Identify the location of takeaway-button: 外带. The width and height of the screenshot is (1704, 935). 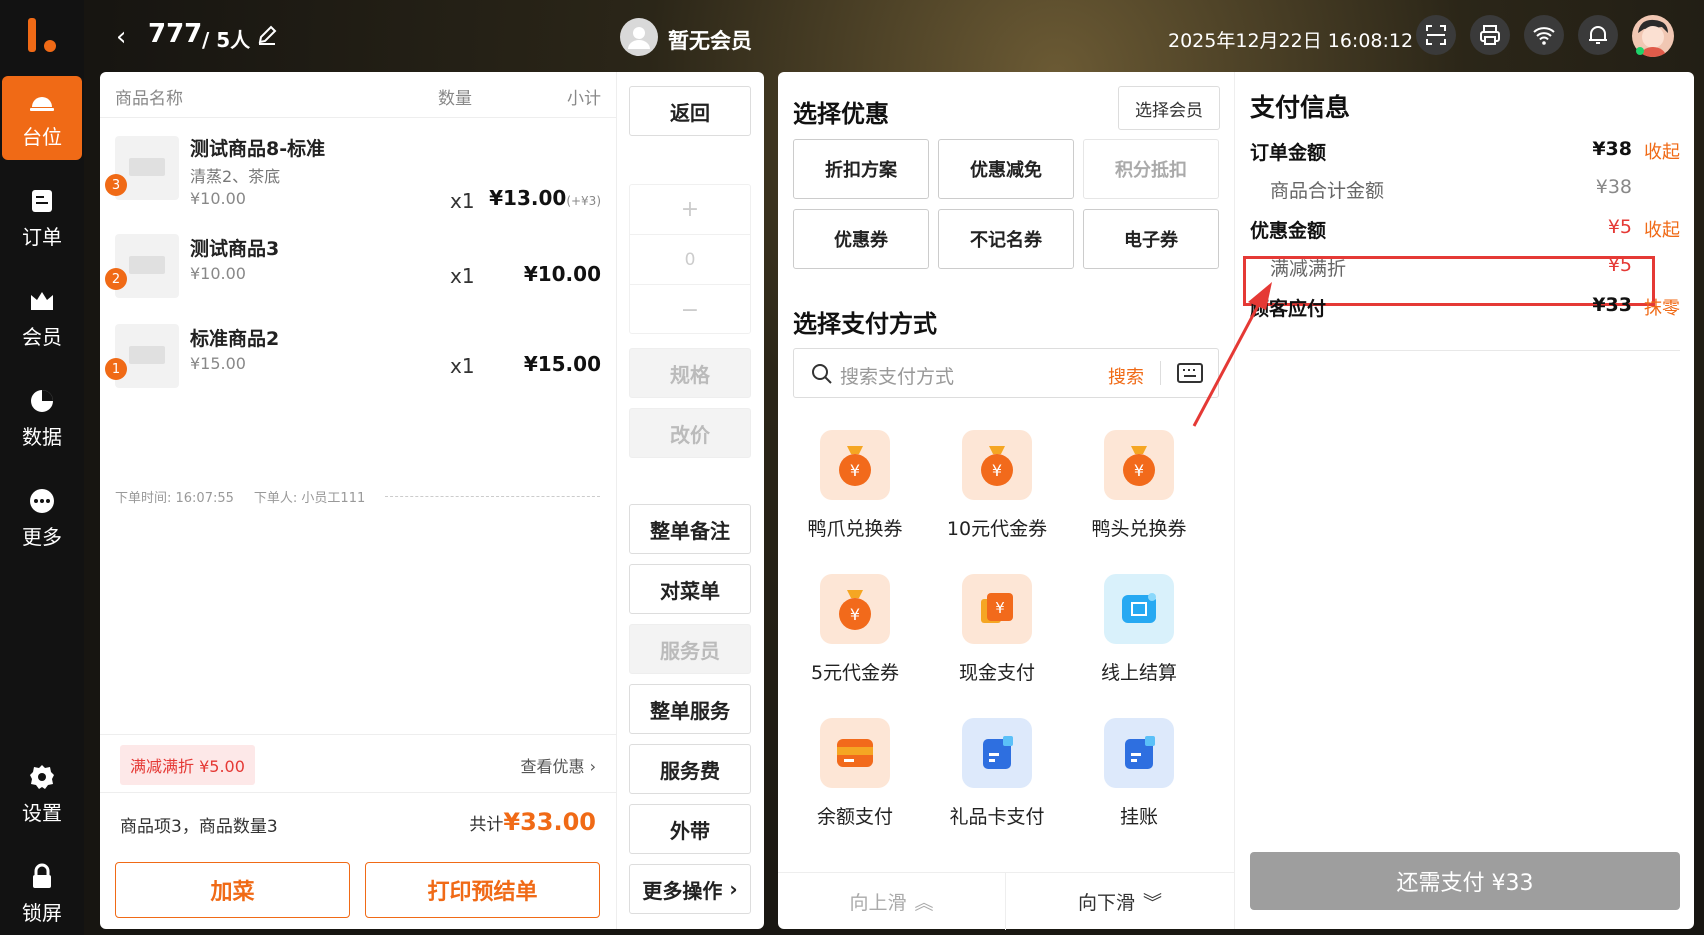
(690, 829).